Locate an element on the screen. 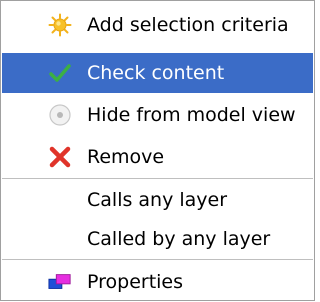  menu-item-hide-from-model-view: Hide from model view is located at coordinates (157, 115).